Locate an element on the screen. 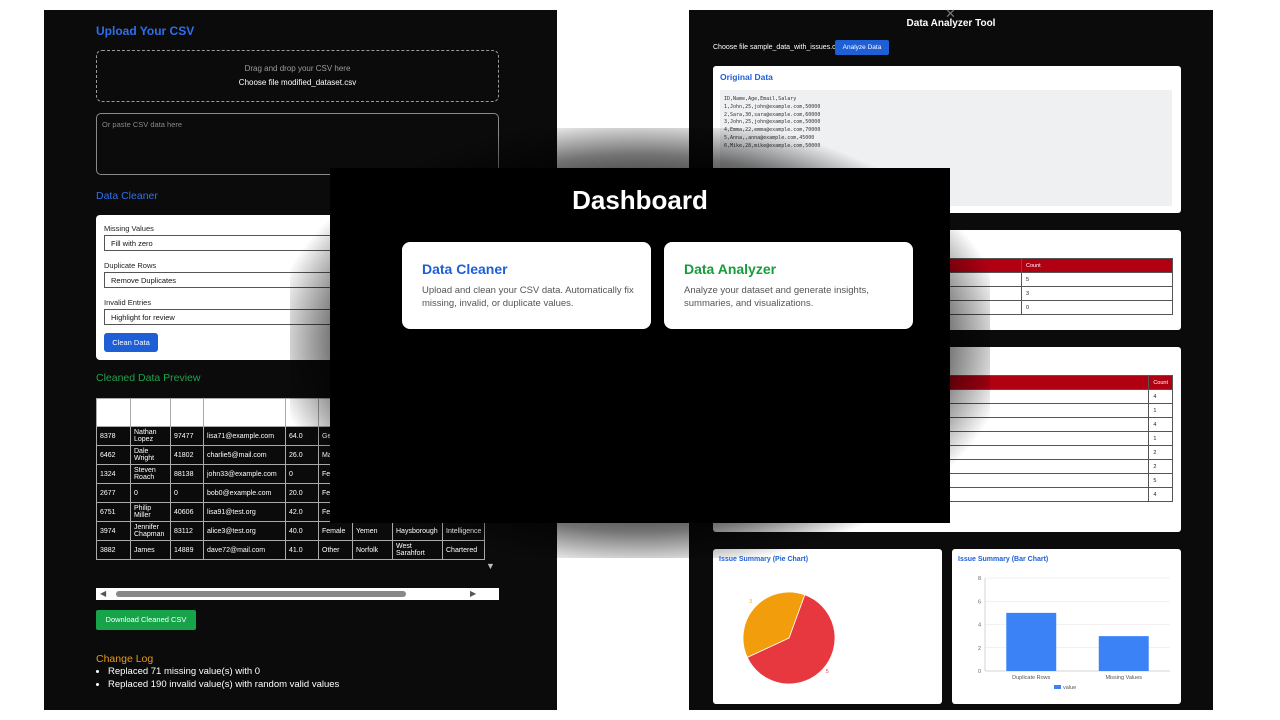  x-tick-label: Missing Values is located at coordinates (1123, 678).